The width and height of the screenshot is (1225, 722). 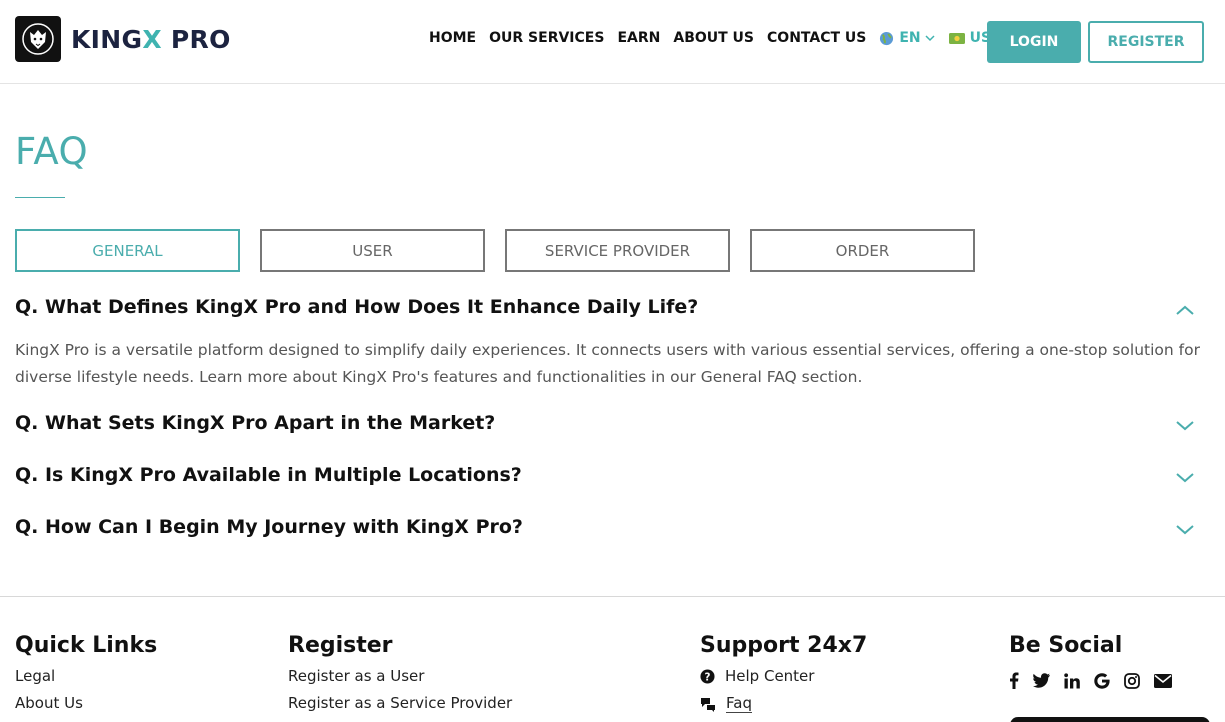 I want to click on footer-link-register-user: Register as a User, so click(x=400, y=676).